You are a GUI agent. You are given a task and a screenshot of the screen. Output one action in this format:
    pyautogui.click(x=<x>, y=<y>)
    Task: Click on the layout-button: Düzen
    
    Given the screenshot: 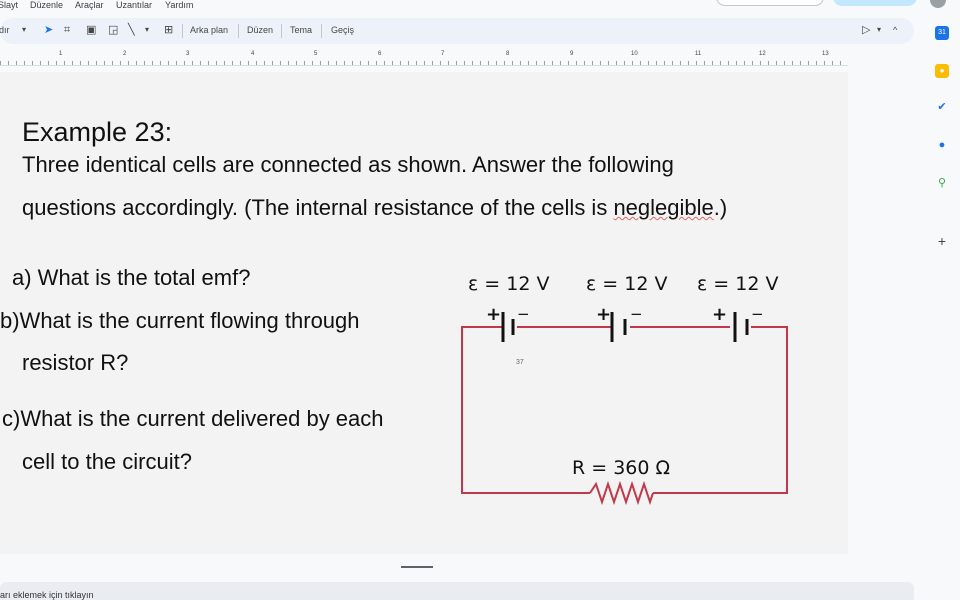 What is the action you would take?
    pyautogui.click(x=260, y=30)
    